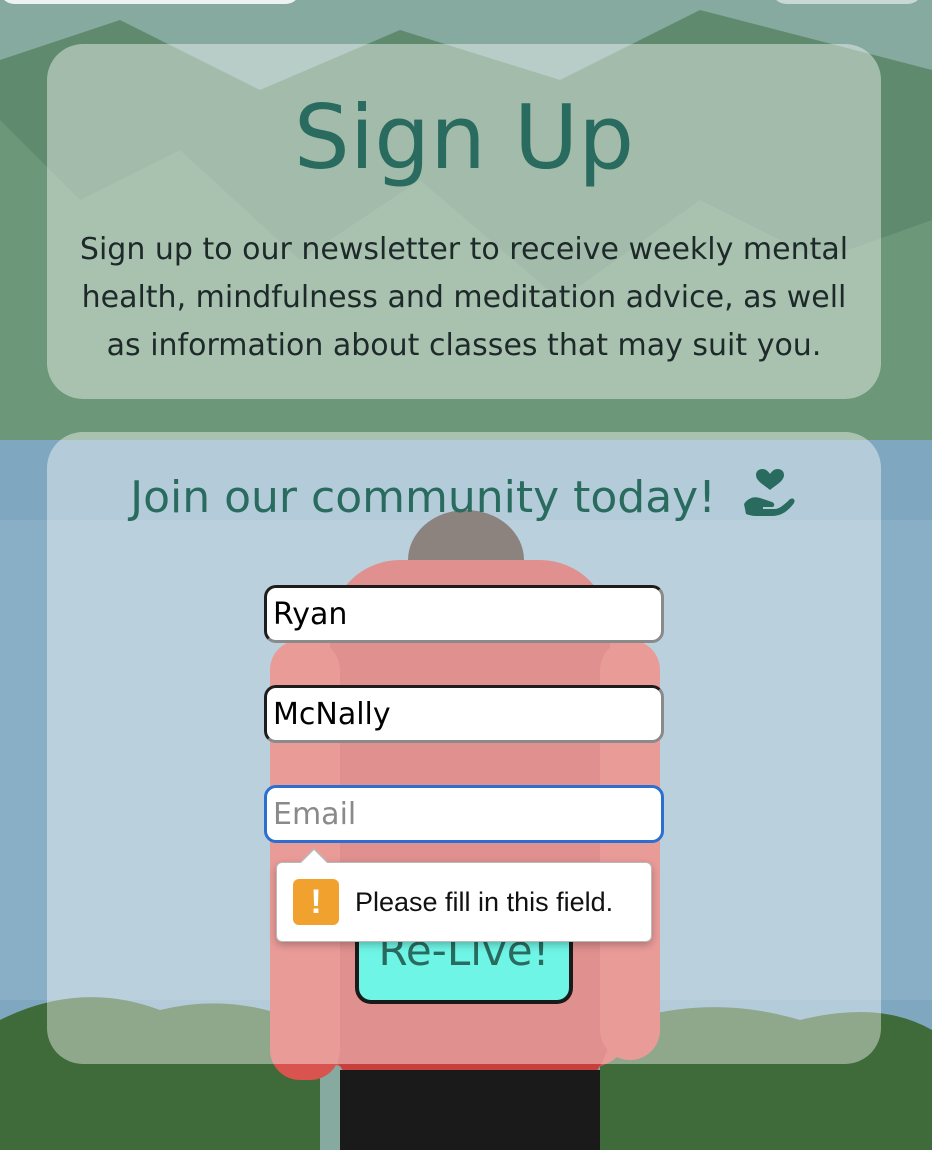 This screenshot has height=1150, width=932. Describe the element at coordinates (770, 502) in the screenshot. I see `hand-holding-heart-icon` at that location.